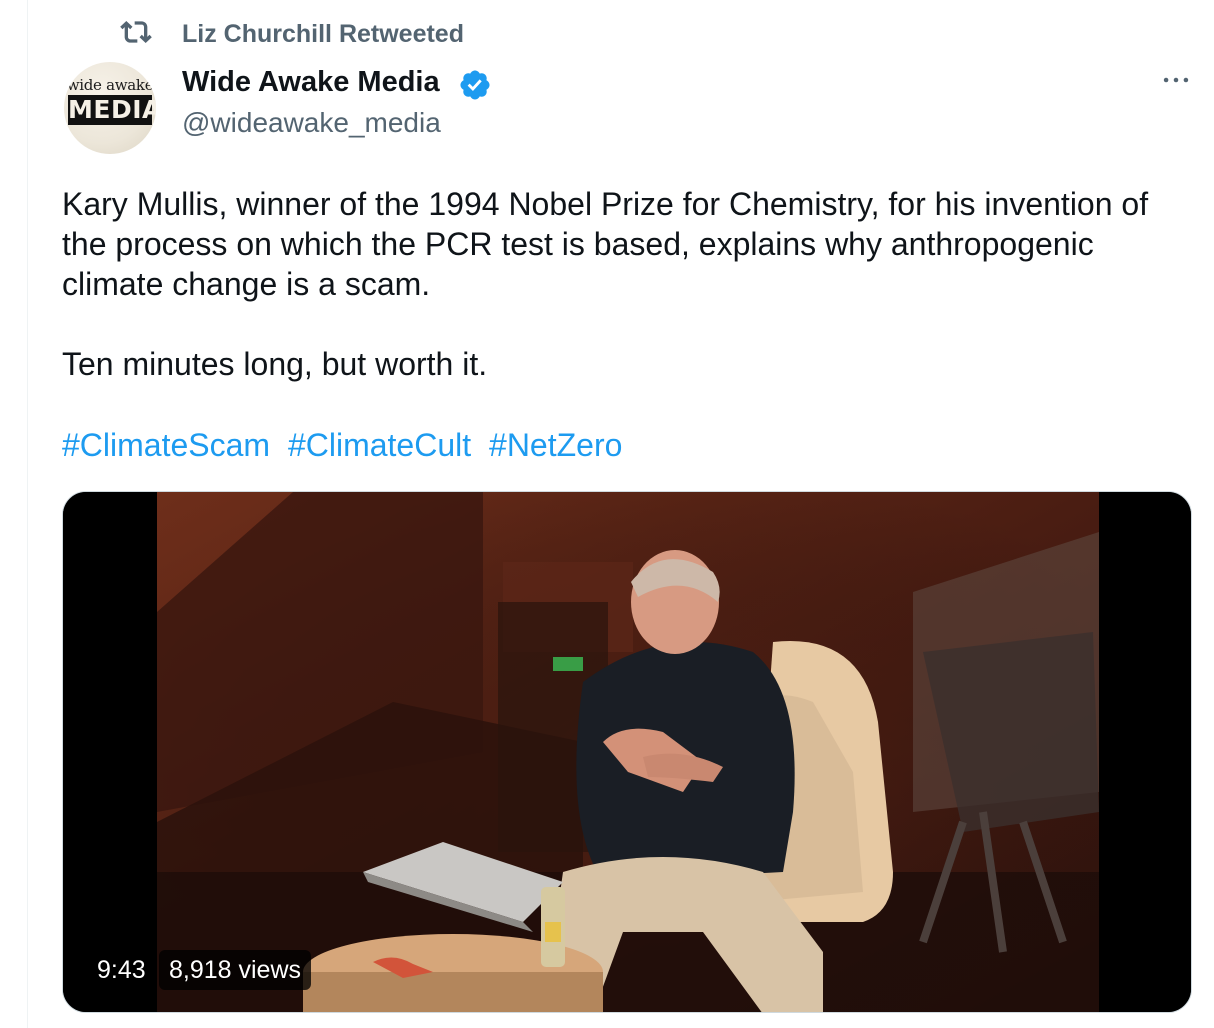 This screenshot has height=1028, width=1214. What do you see at coordinates (136, 34) in the screenshot?
I see `retweet-icon` at bounding box center [136, 34].